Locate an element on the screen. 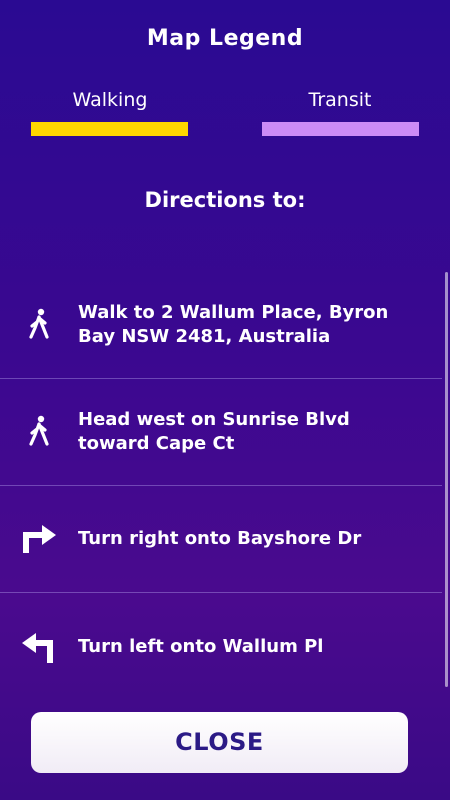 The image size is (450, 800). list-scrollbar is located at coordinates (446, 479).